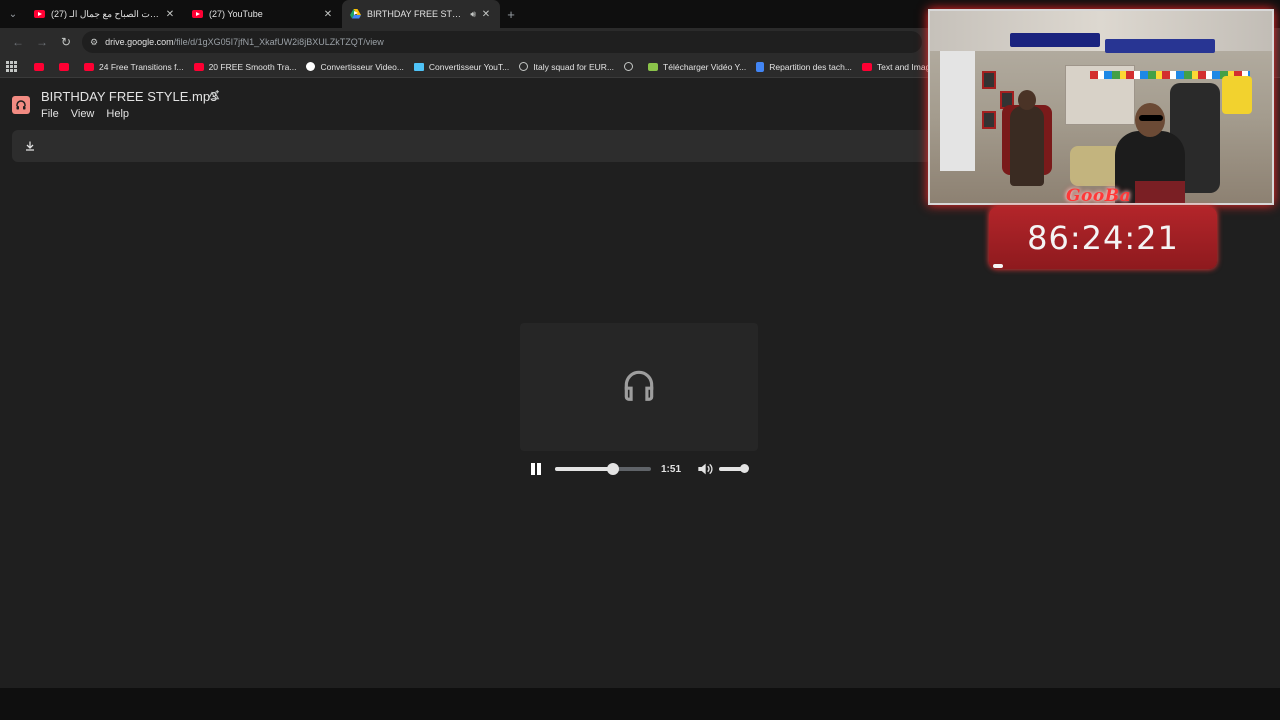  Describe the element at coordinates (1101, 107) in the screenshot. I see `streamer-webcam` at that location.